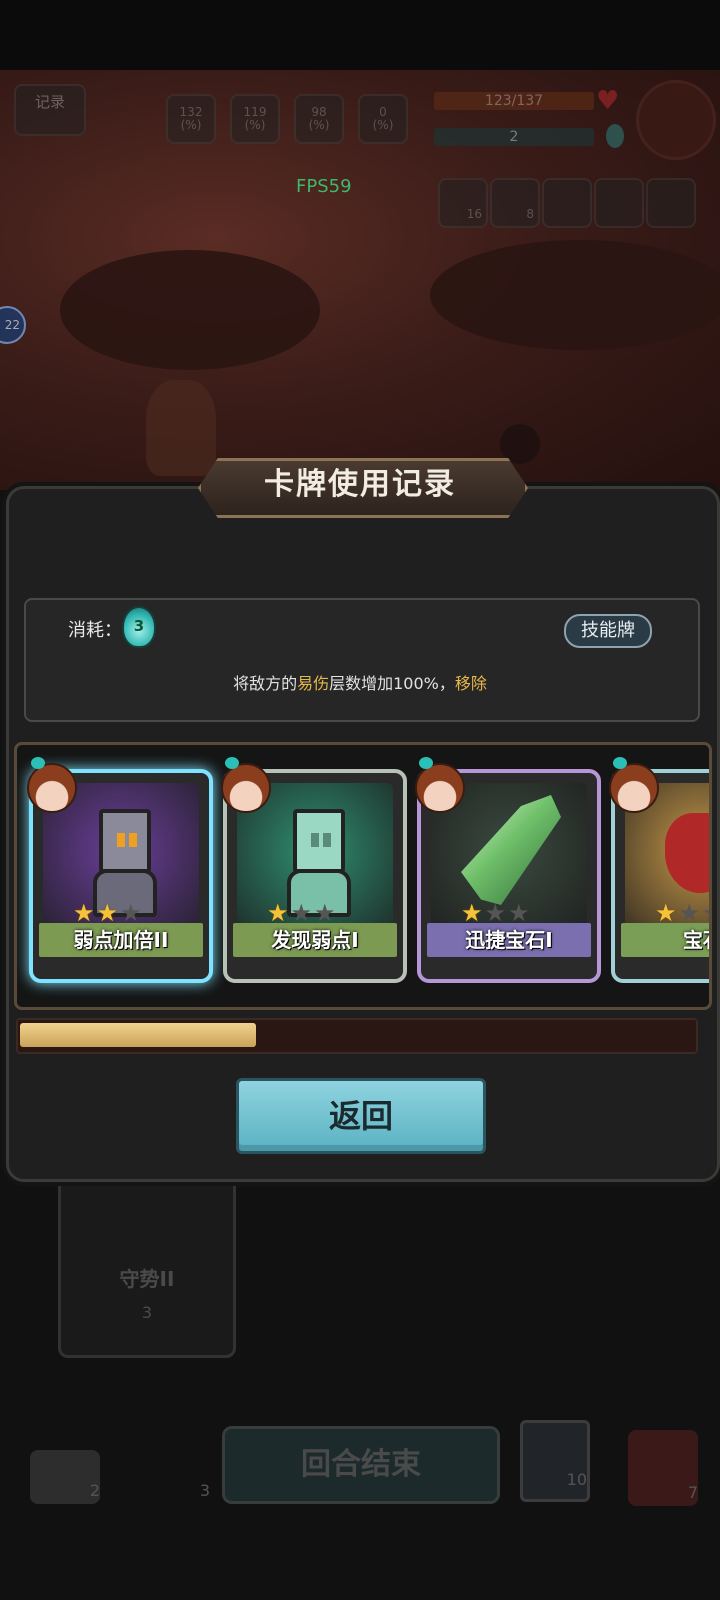 Image resolution: width=720 pixels, height=1600 pixels. I want to click on cost-label: 消耗：, so click(95, 630).